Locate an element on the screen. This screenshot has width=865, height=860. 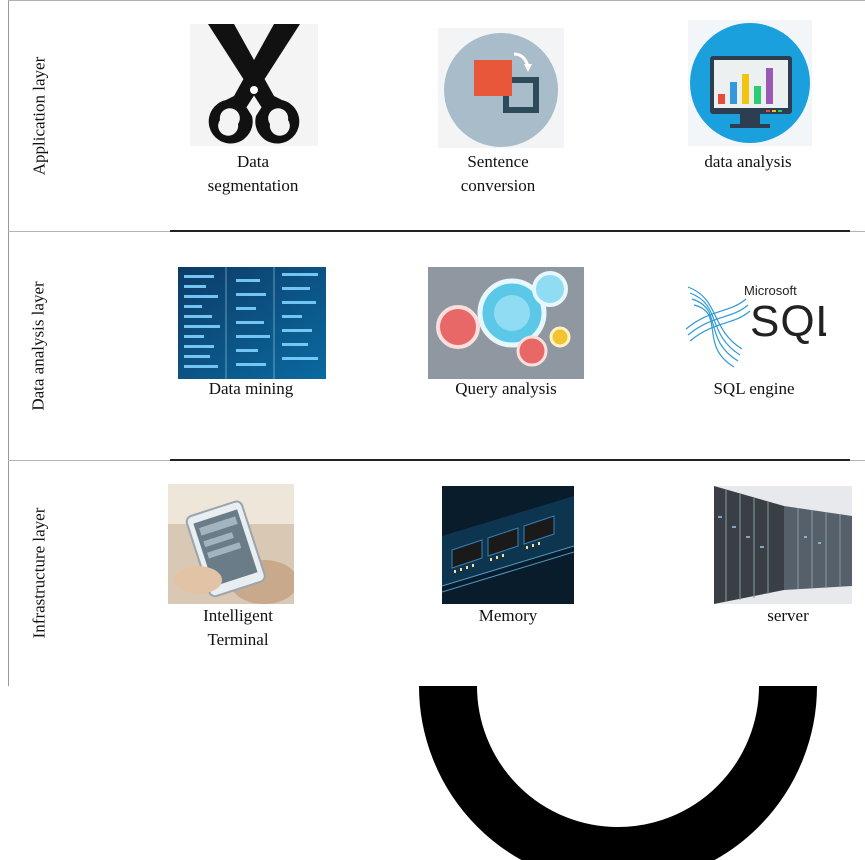
item-label: Sentence conversion is located at coordinates (498, 173).